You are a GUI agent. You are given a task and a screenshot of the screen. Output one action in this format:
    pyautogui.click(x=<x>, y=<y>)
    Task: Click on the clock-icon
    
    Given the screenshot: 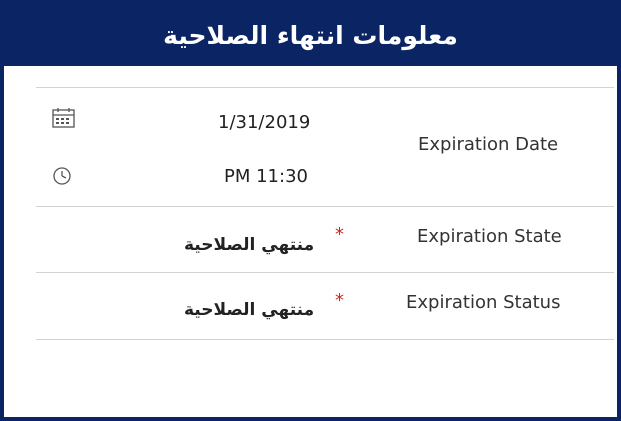 What is the action you would take?
    pyautogui.click(x=64, y=176)
    